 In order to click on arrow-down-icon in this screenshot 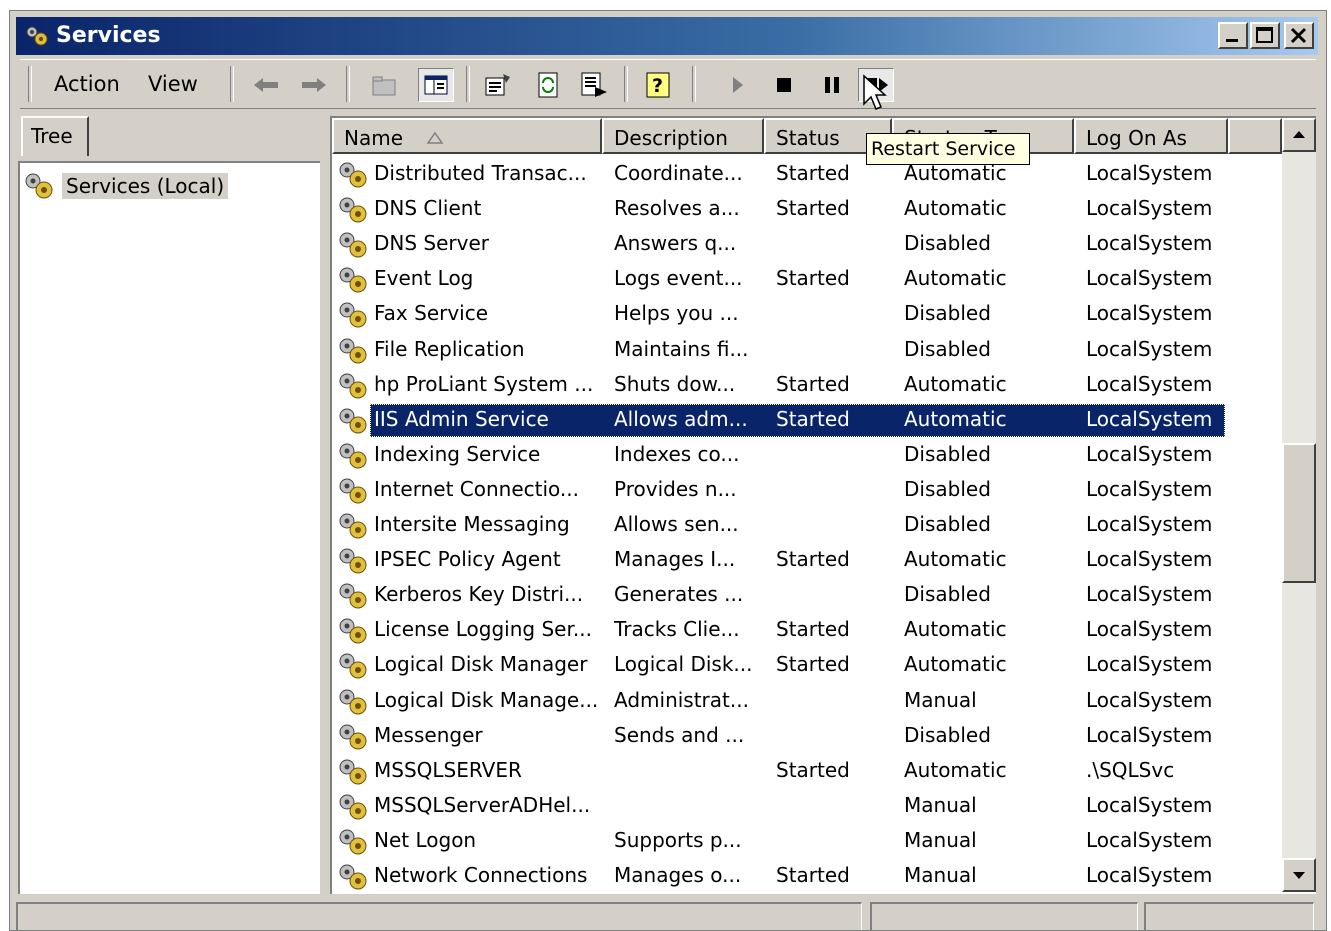, I will do `click(1299, 875)`.